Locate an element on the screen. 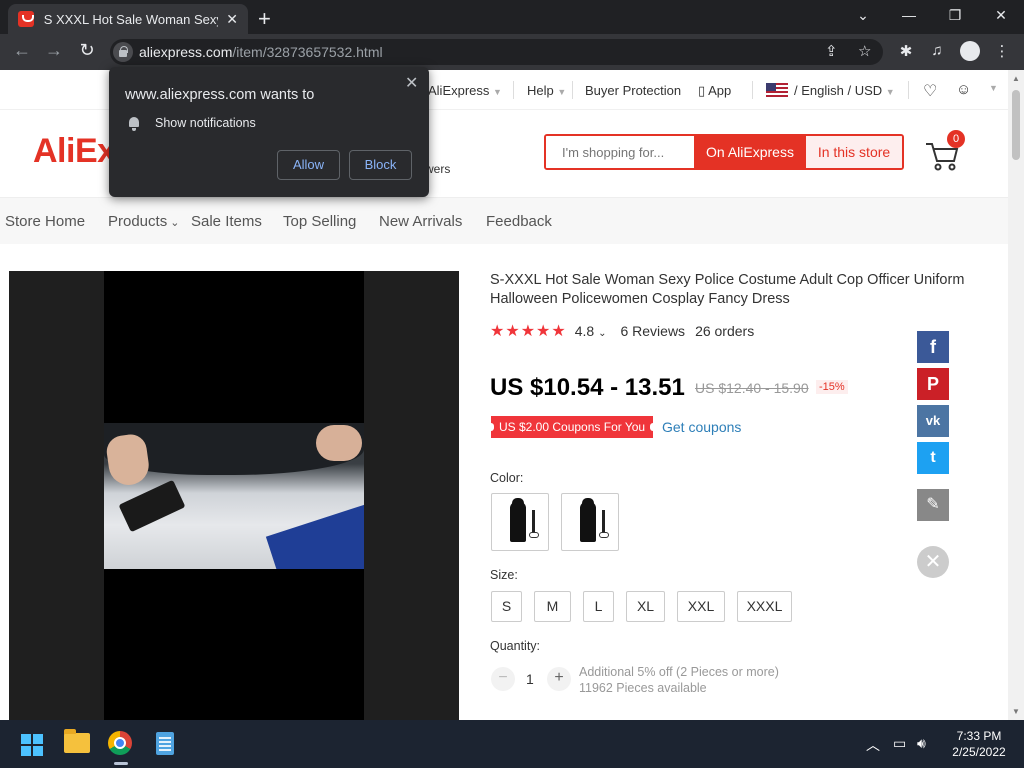  nav-store-home: Store Home is located at coordinates (45, 221).